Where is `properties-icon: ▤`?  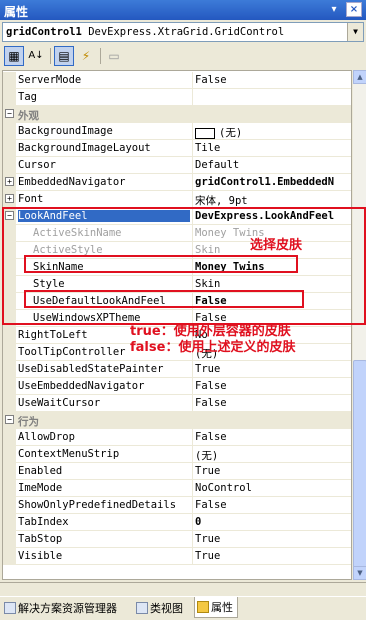
properties-icon: ▤ is located at coordinates (64, 56).